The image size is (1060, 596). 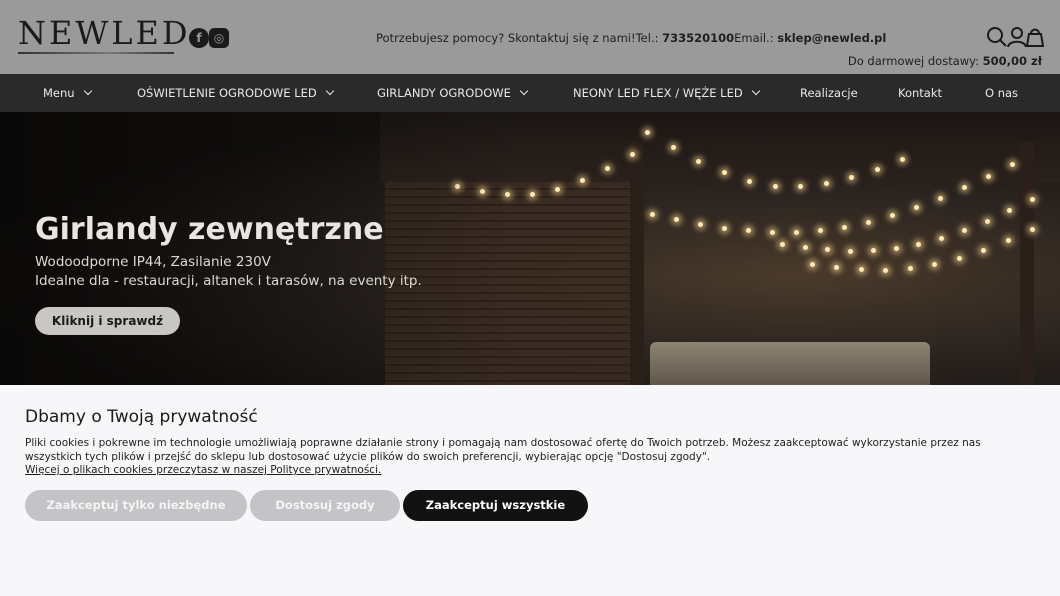 What do you see at coordinates (698, 38) in the screenshot?
I see `phone-link: 733520100` at bounding box center [698, 38].